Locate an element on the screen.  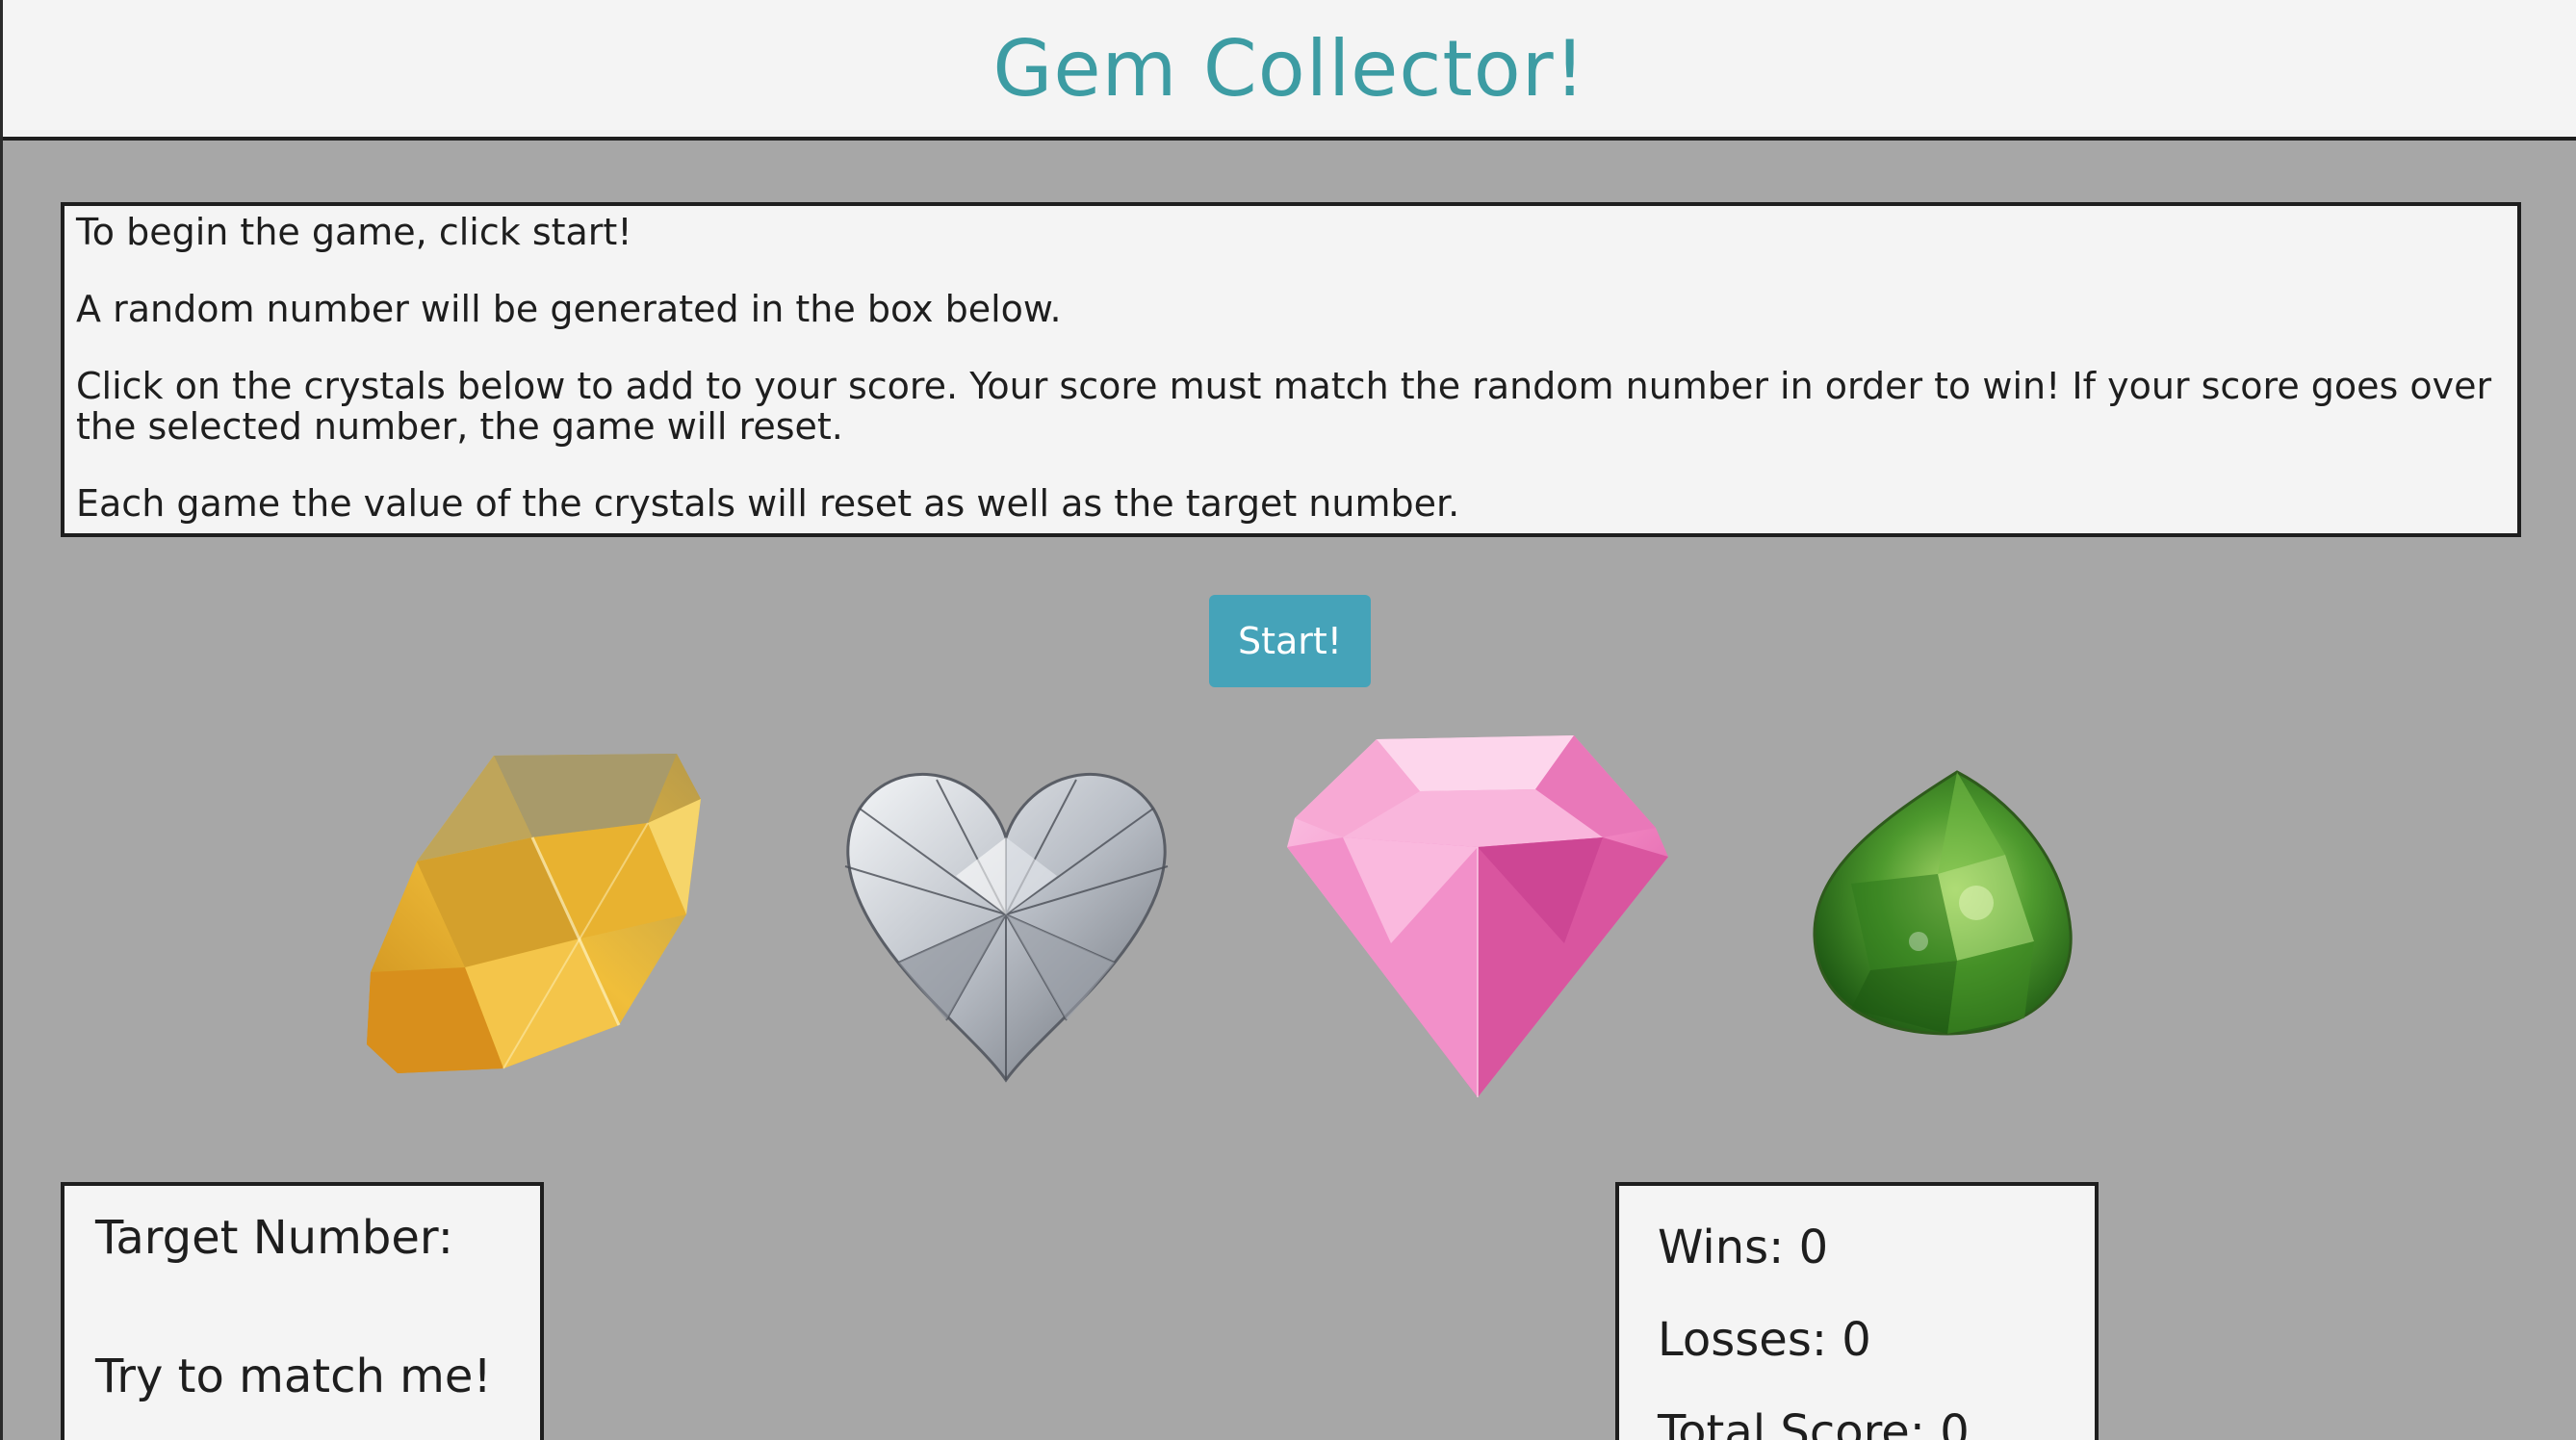
target-panel: Target Number: Try to match me! is located at coordinates (303, 1311).